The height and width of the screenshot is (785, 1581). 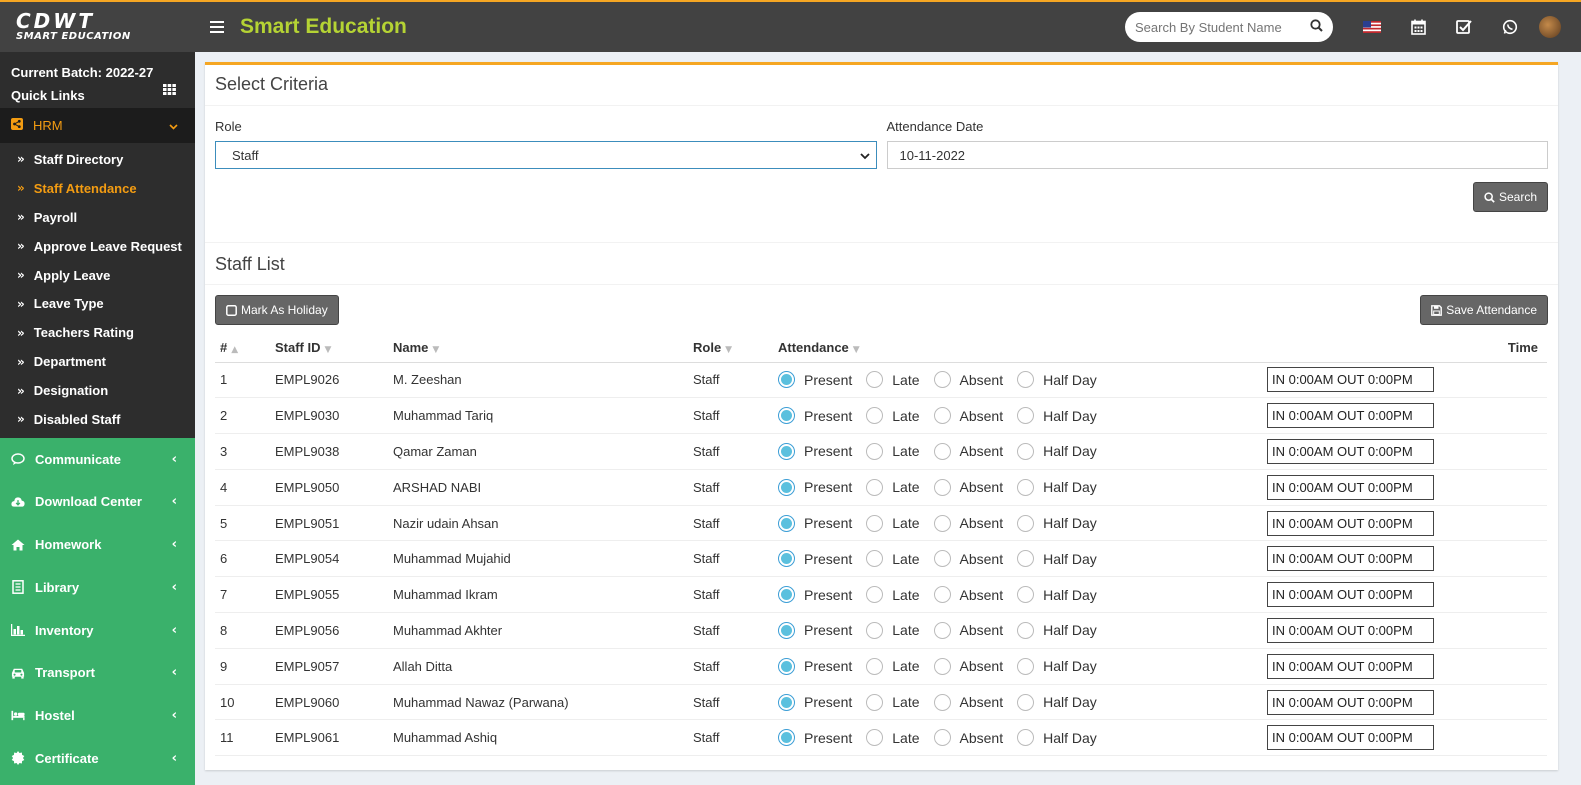 I want to click on sidebar-item-payroll: » Payroll, so click(x=97, y=217).